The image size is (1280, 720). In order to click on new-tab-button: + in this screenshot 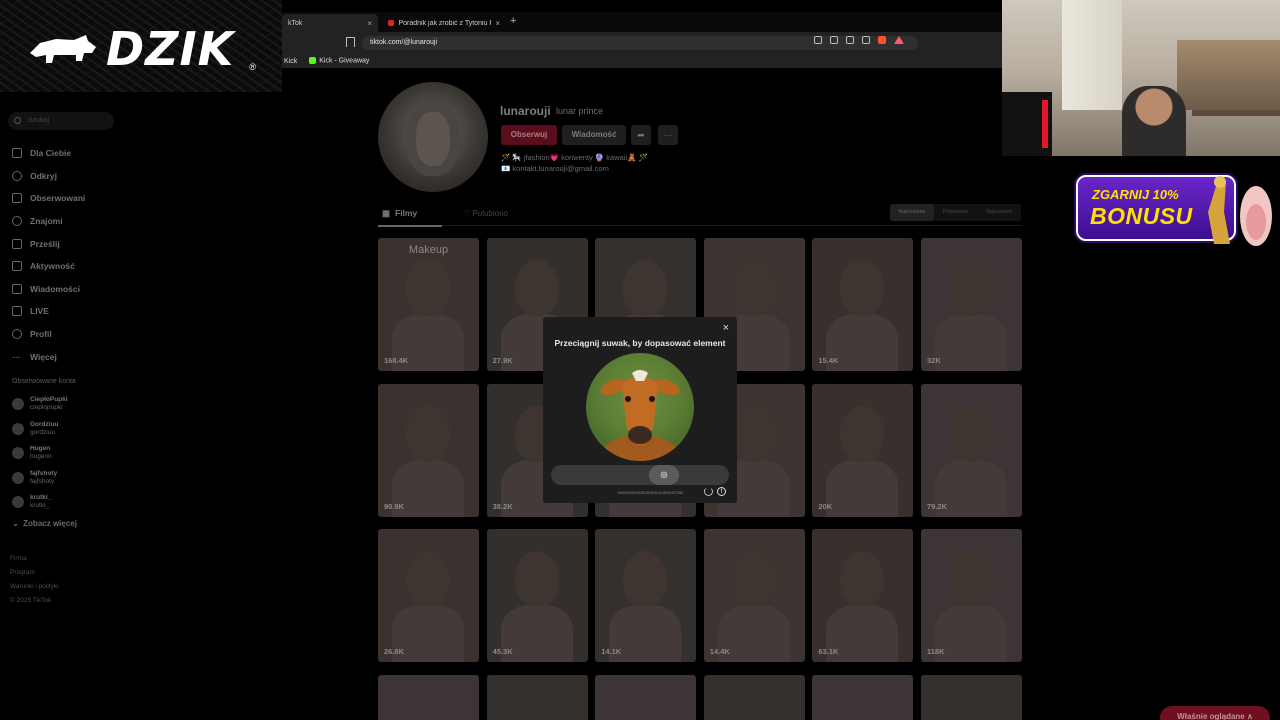, I will do `click(513, 21)`.